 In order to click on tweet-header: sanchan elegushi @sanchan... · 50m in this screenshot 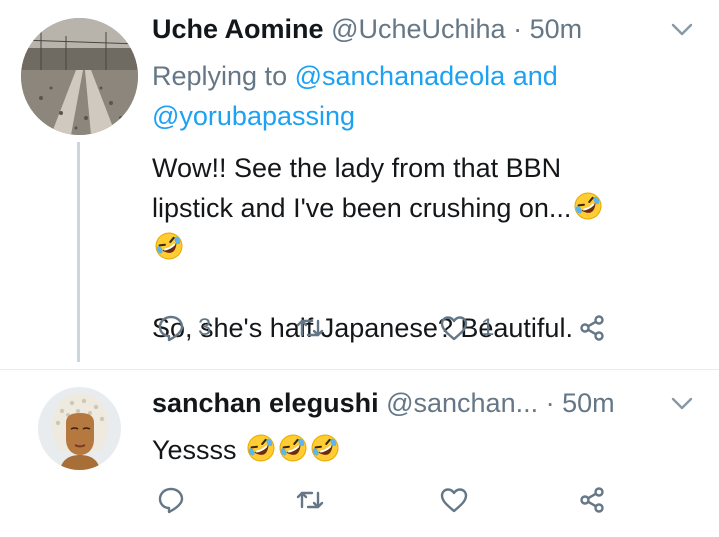, I will do `click(424, 403)`.